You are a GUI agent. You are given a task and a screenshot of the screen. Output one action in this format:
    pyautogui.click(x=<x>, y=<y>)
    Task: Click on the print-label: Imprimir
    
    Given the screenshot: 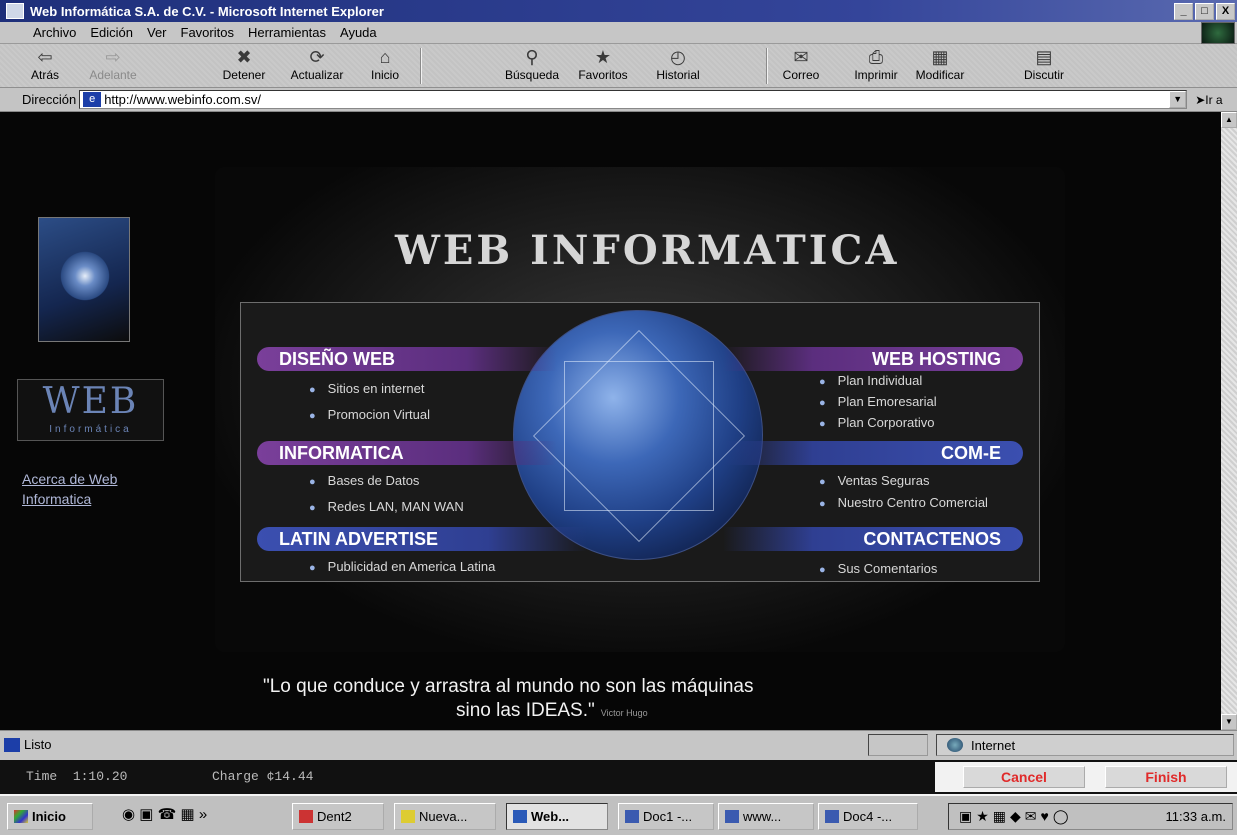 What is the action you would take?
    pyautogui.click(x=876, y=75)
    